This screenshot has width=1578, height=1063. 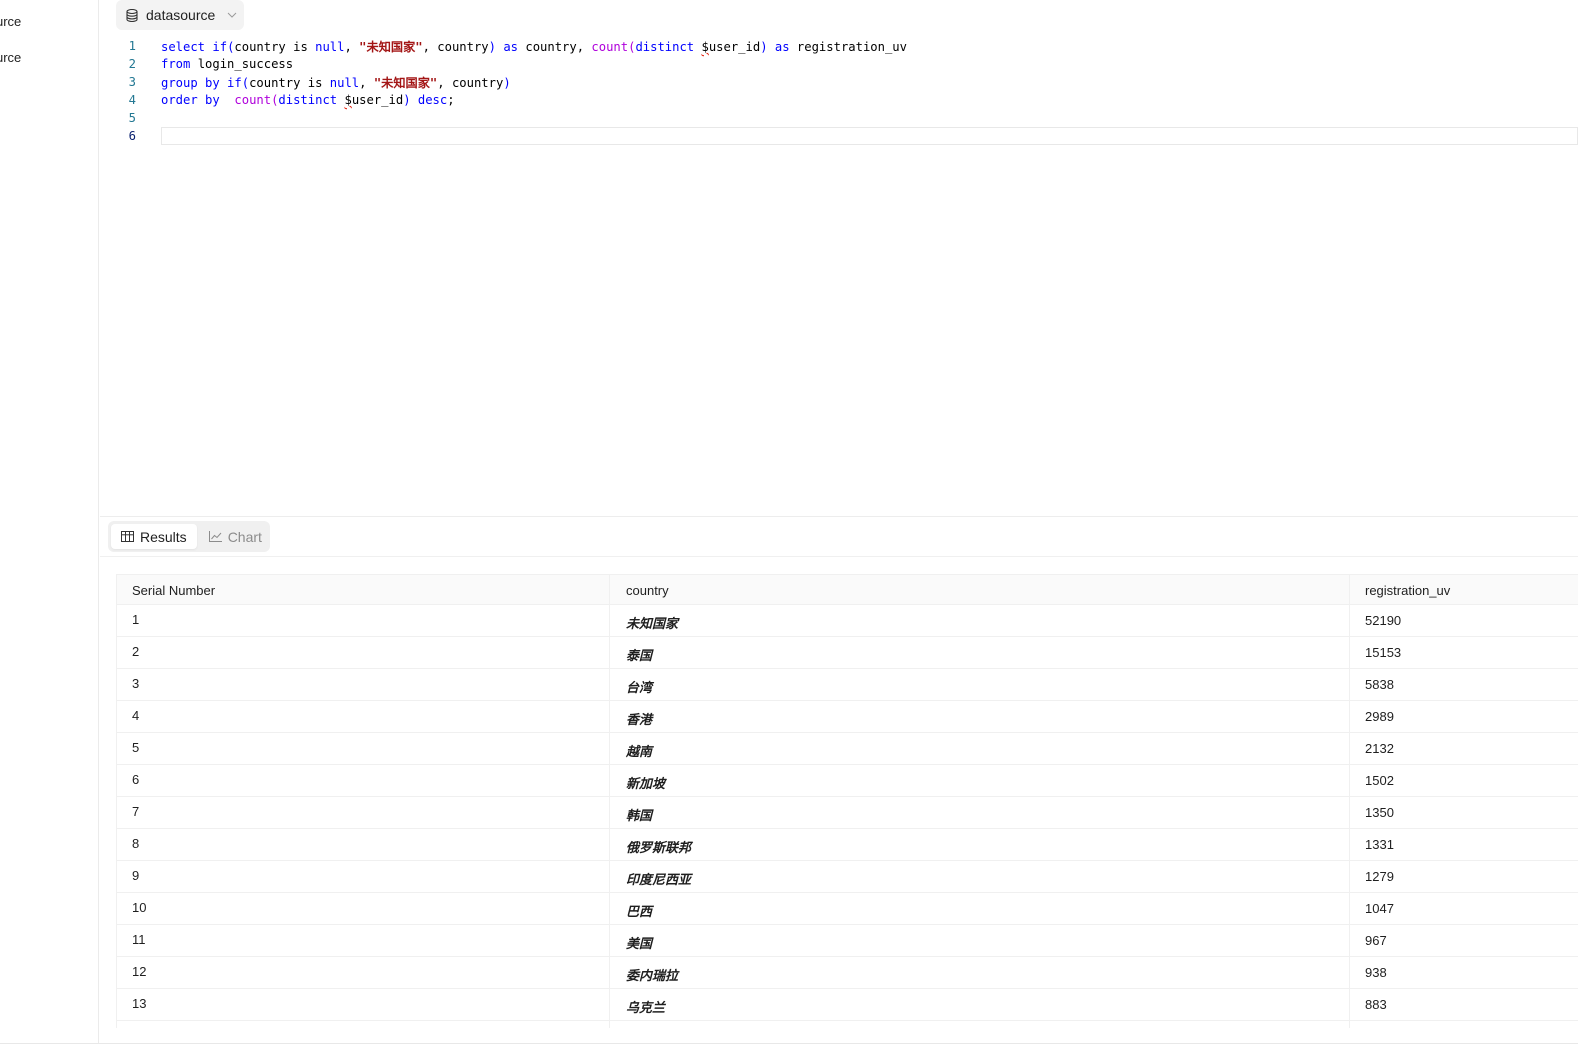 I want to click on editor-line-2: 2 from login_success, so click(x=839, y=64).